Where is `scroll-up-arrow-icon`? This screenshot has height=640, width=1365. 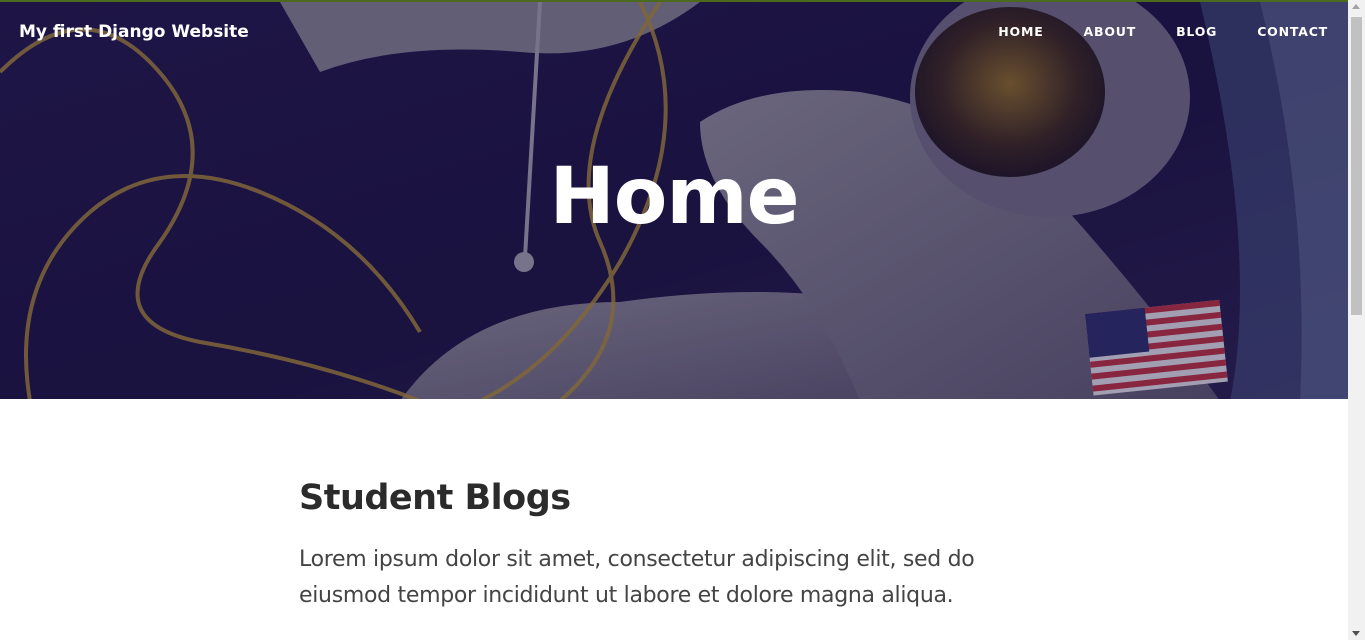 scroll-up-arrow-icon is located at coordinates (1356, 6).